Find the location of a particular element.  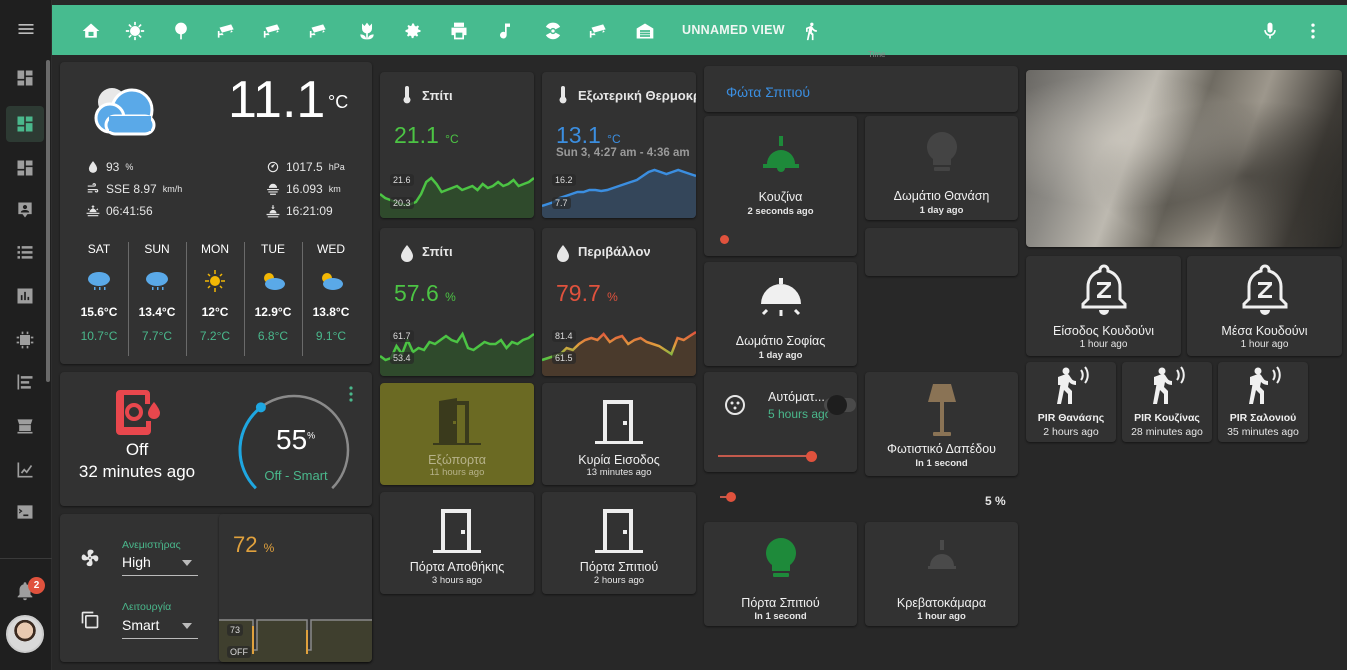

doorbell-card-inside: Μέσα Κουδούνι 1 hour ago is located at coordinates (1264, 306).